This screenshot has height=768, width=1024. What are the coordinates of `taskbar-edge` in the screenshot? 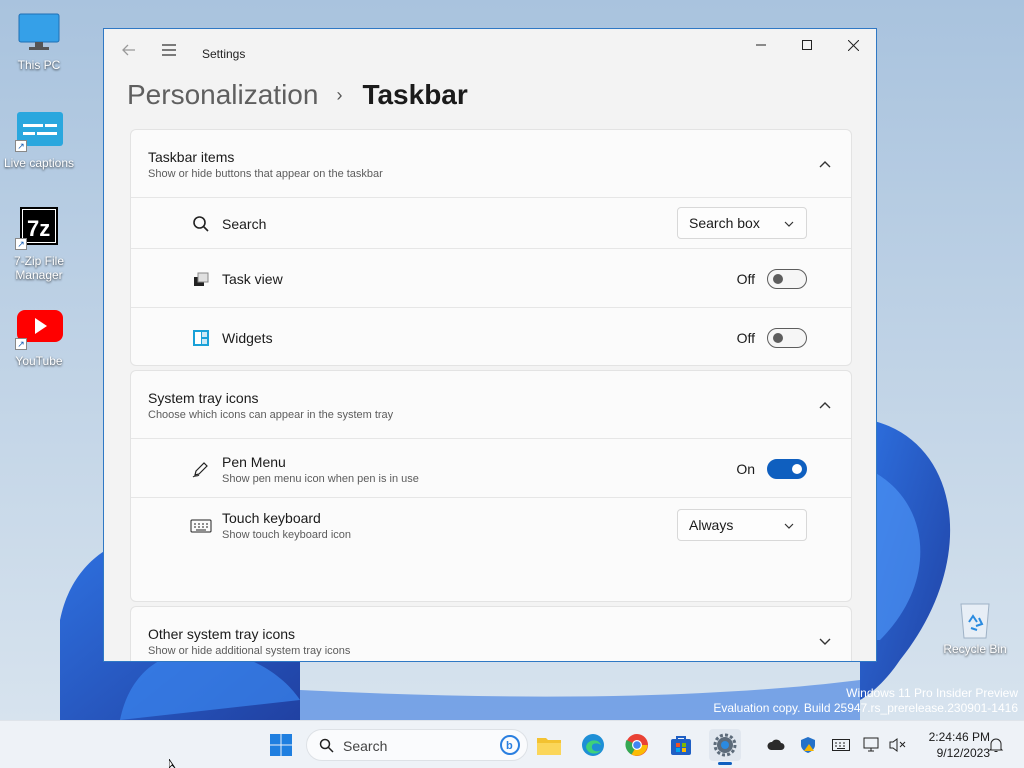 It's located at (593, 745).